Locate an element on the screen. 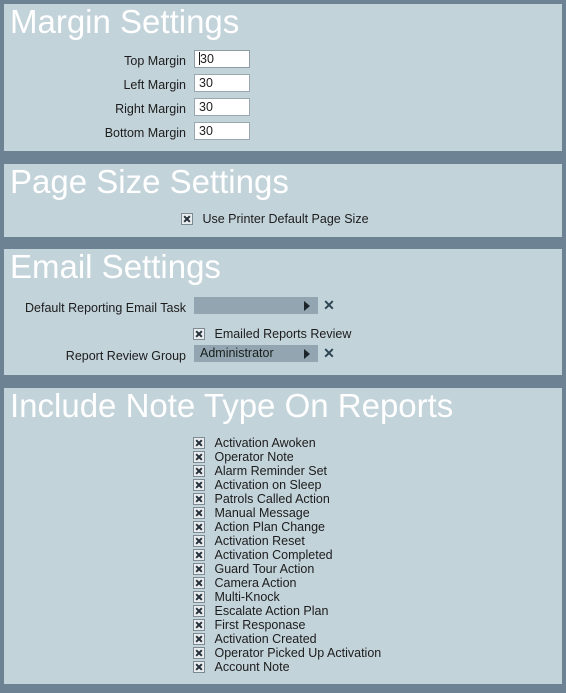 The height and width of the screenshot is (693, 566). list-item: Activation Created is located at coordinates (283, 639).